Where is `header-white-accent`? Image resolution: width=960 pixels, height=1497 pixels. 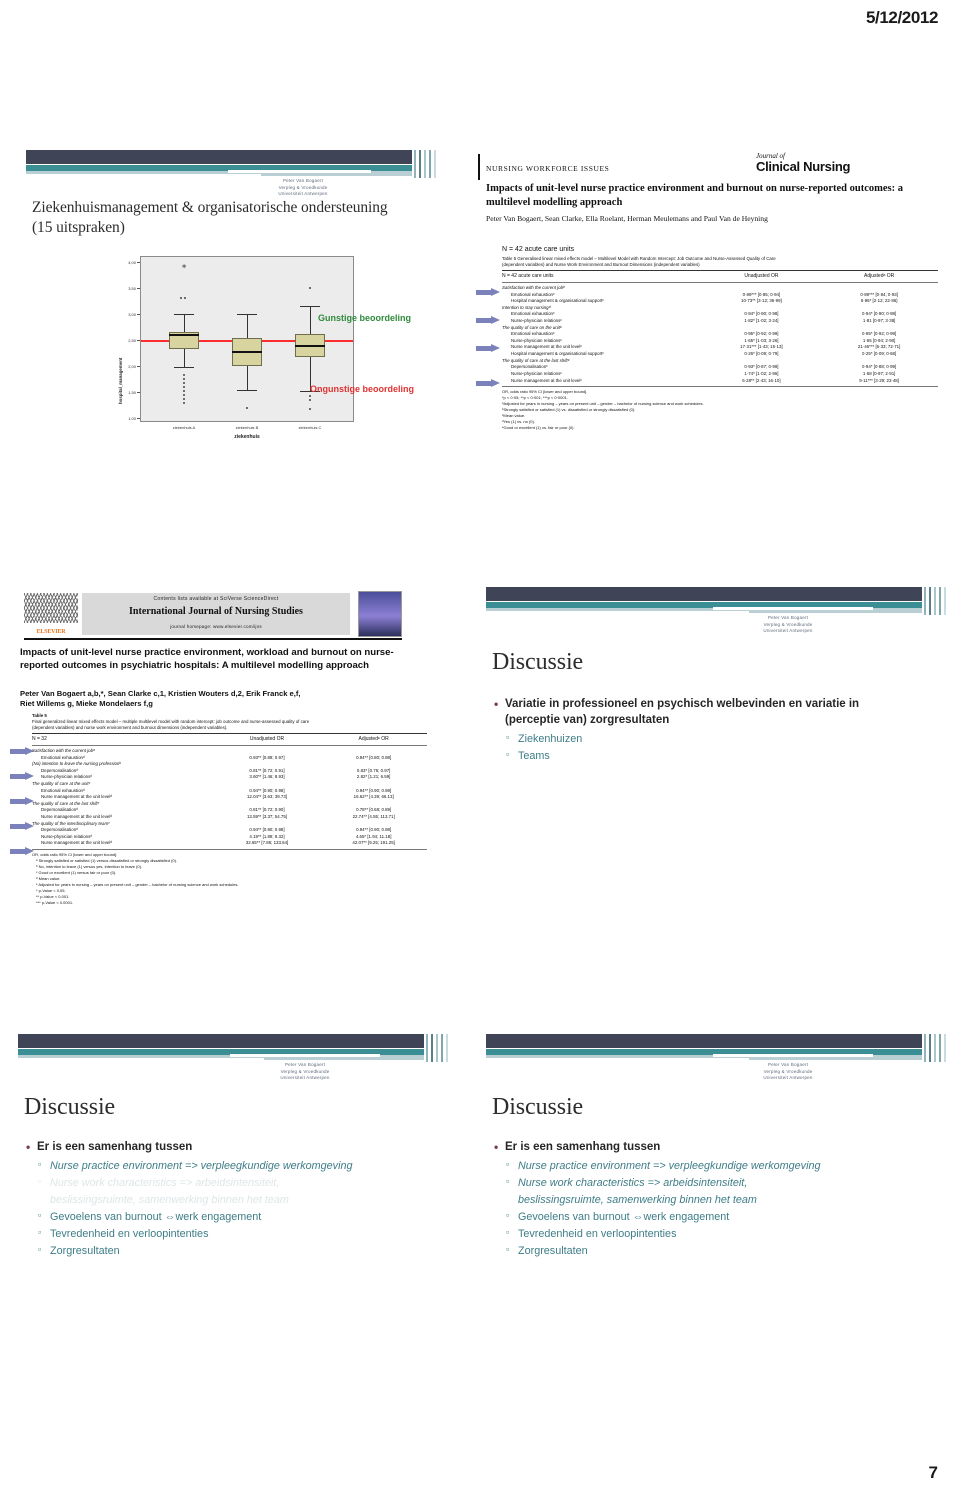
header-white-accent is located at coordinates (618, 613).